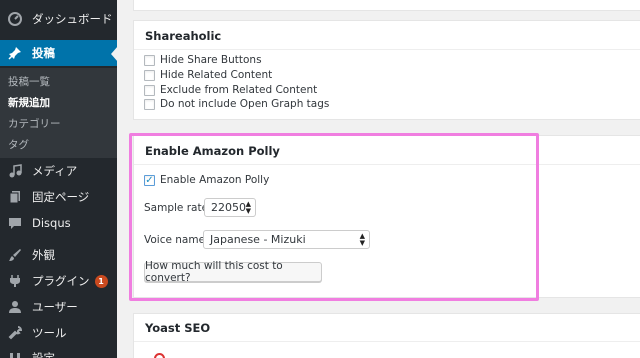 The width and height of the screenshot is (640, 358). What do you see at coordinates (29, 81) in the screenshot?
I see `submenu-all-posts: 投稿一覧` at bounding box center [29, 81].